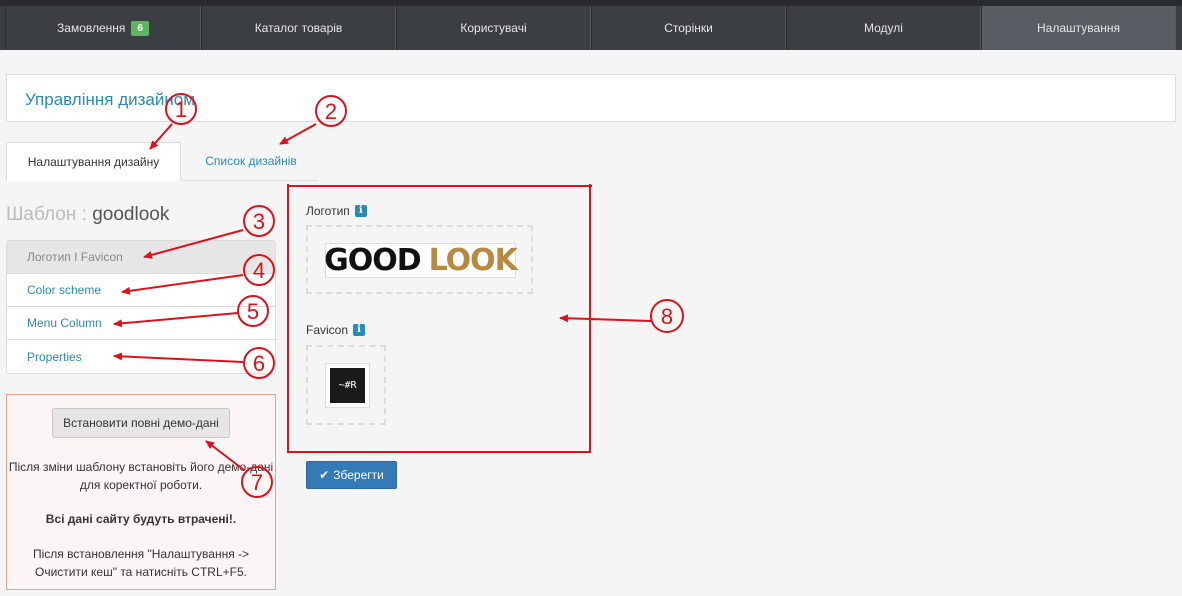  I want to click on annotation-number-1: 1, so click(181, 109).